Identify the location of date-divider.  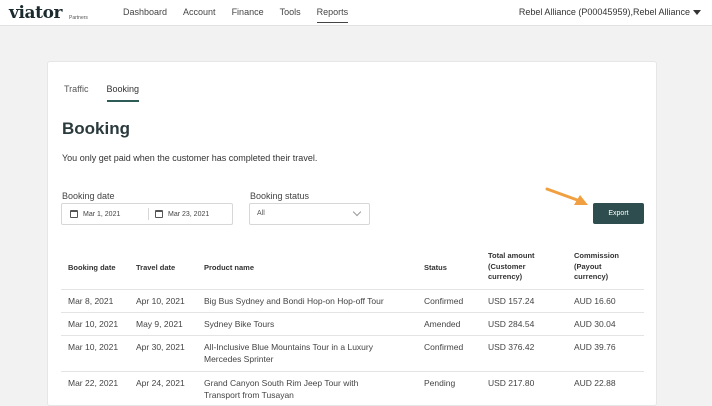
(148, 214).